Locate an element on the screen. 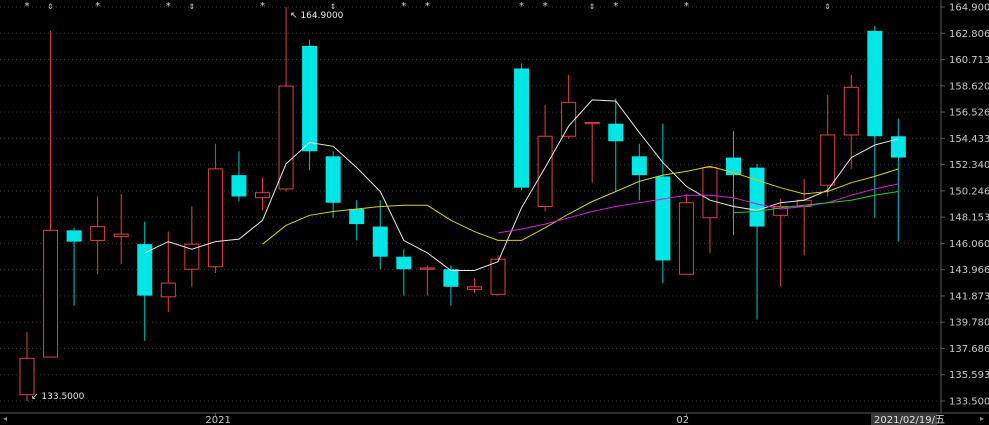 Image resolution: width=989 pixels, height=425 pixels. scroll-right-icon: ▸ is located at coordinates (982, 418).